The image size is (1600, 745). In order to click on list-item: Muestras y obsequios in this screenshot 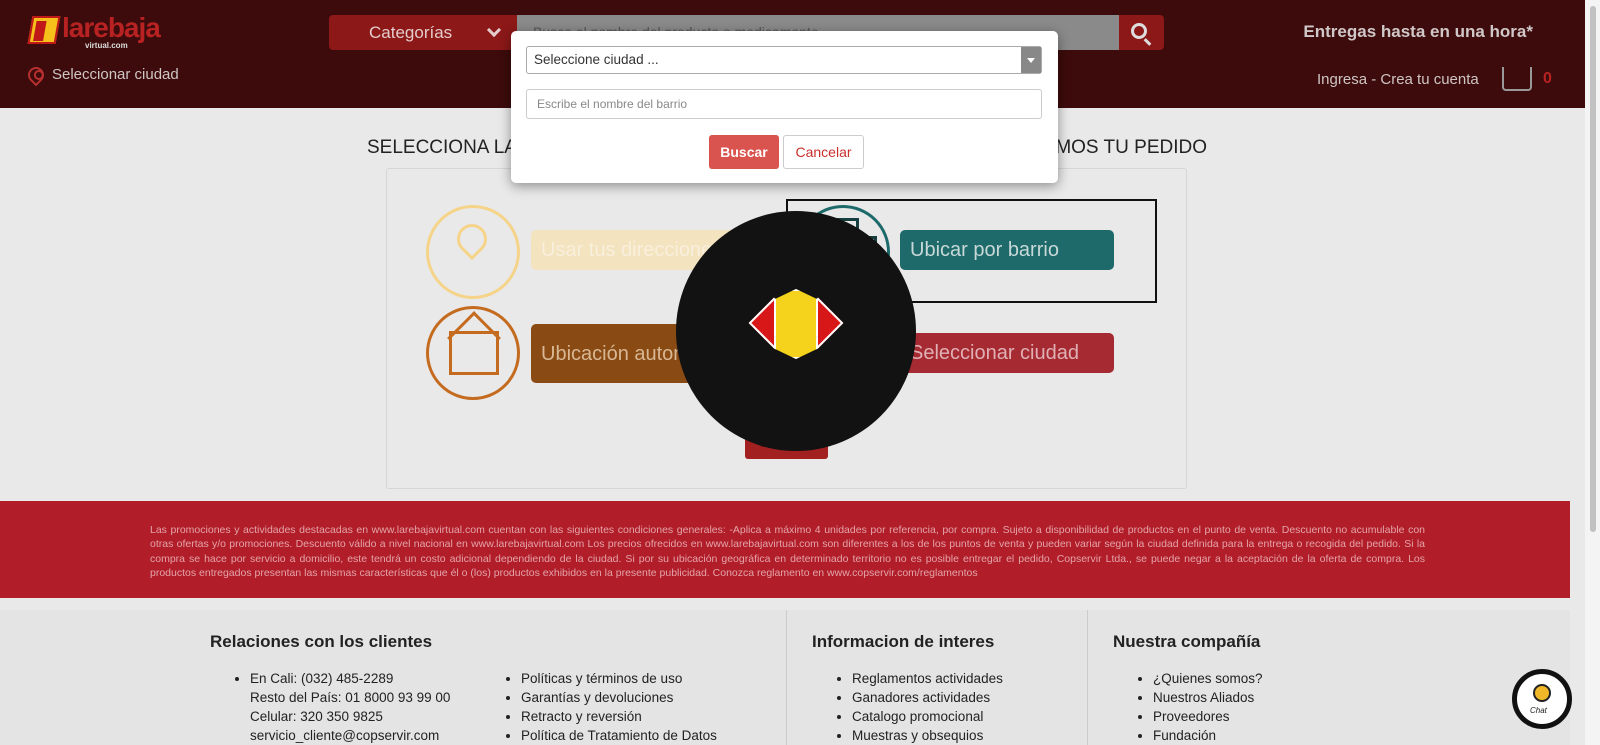, I will do `click(927, 735)`.